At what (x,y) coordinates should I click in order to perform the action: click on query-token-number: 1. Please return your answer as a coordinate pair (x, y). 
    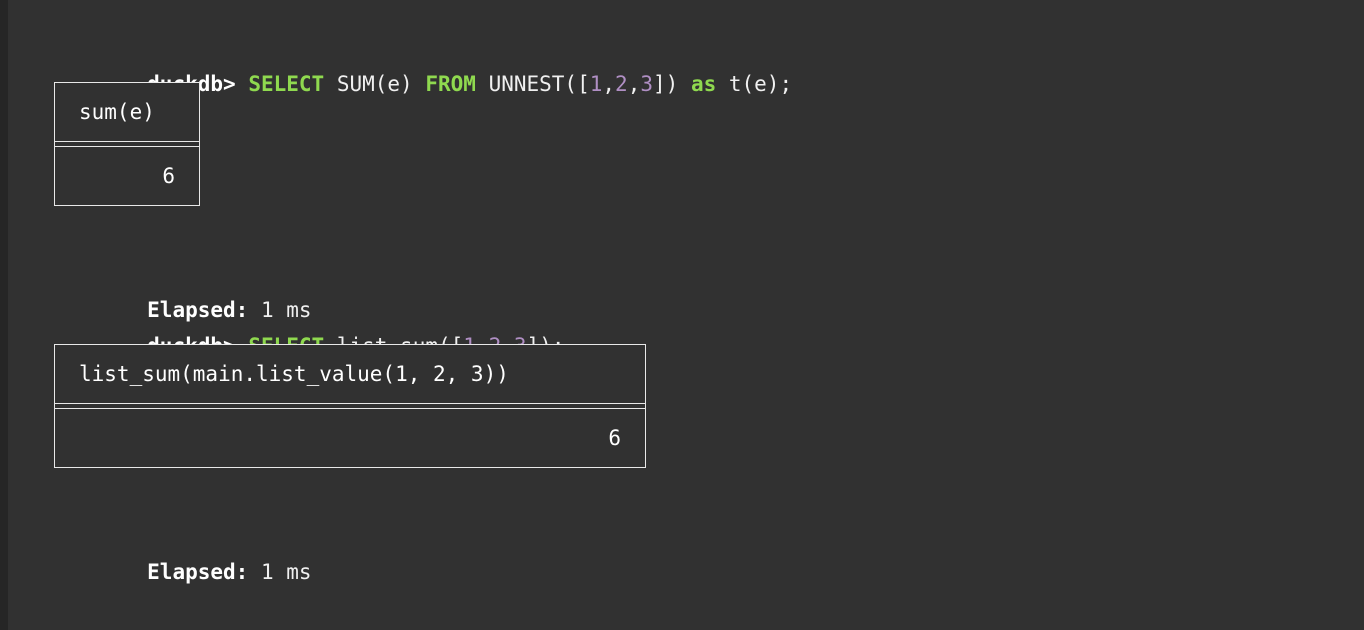
    Looking at the image, I should click on (596, 84).